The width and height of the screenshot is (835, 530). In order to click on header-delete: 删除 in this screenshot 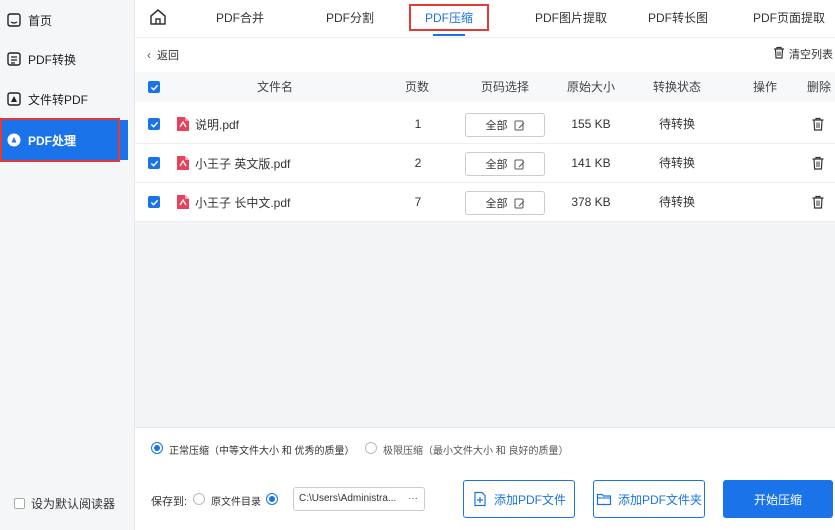, I will do `click(818, 87)`.